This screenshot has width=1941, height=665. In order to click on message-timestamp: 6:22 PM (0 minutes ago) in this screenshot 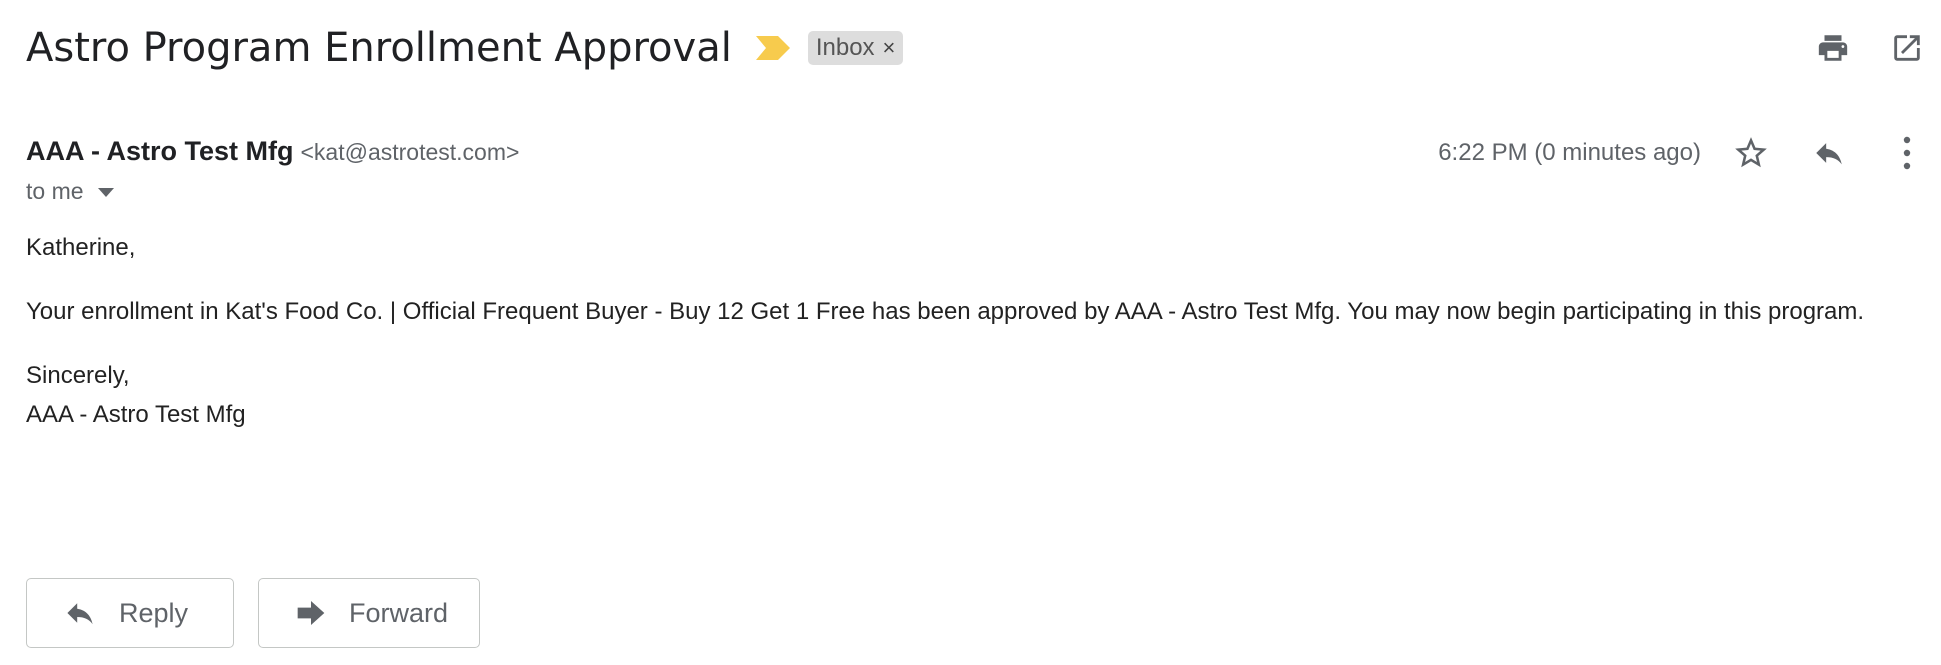, I will do `click(1569, 152)`.